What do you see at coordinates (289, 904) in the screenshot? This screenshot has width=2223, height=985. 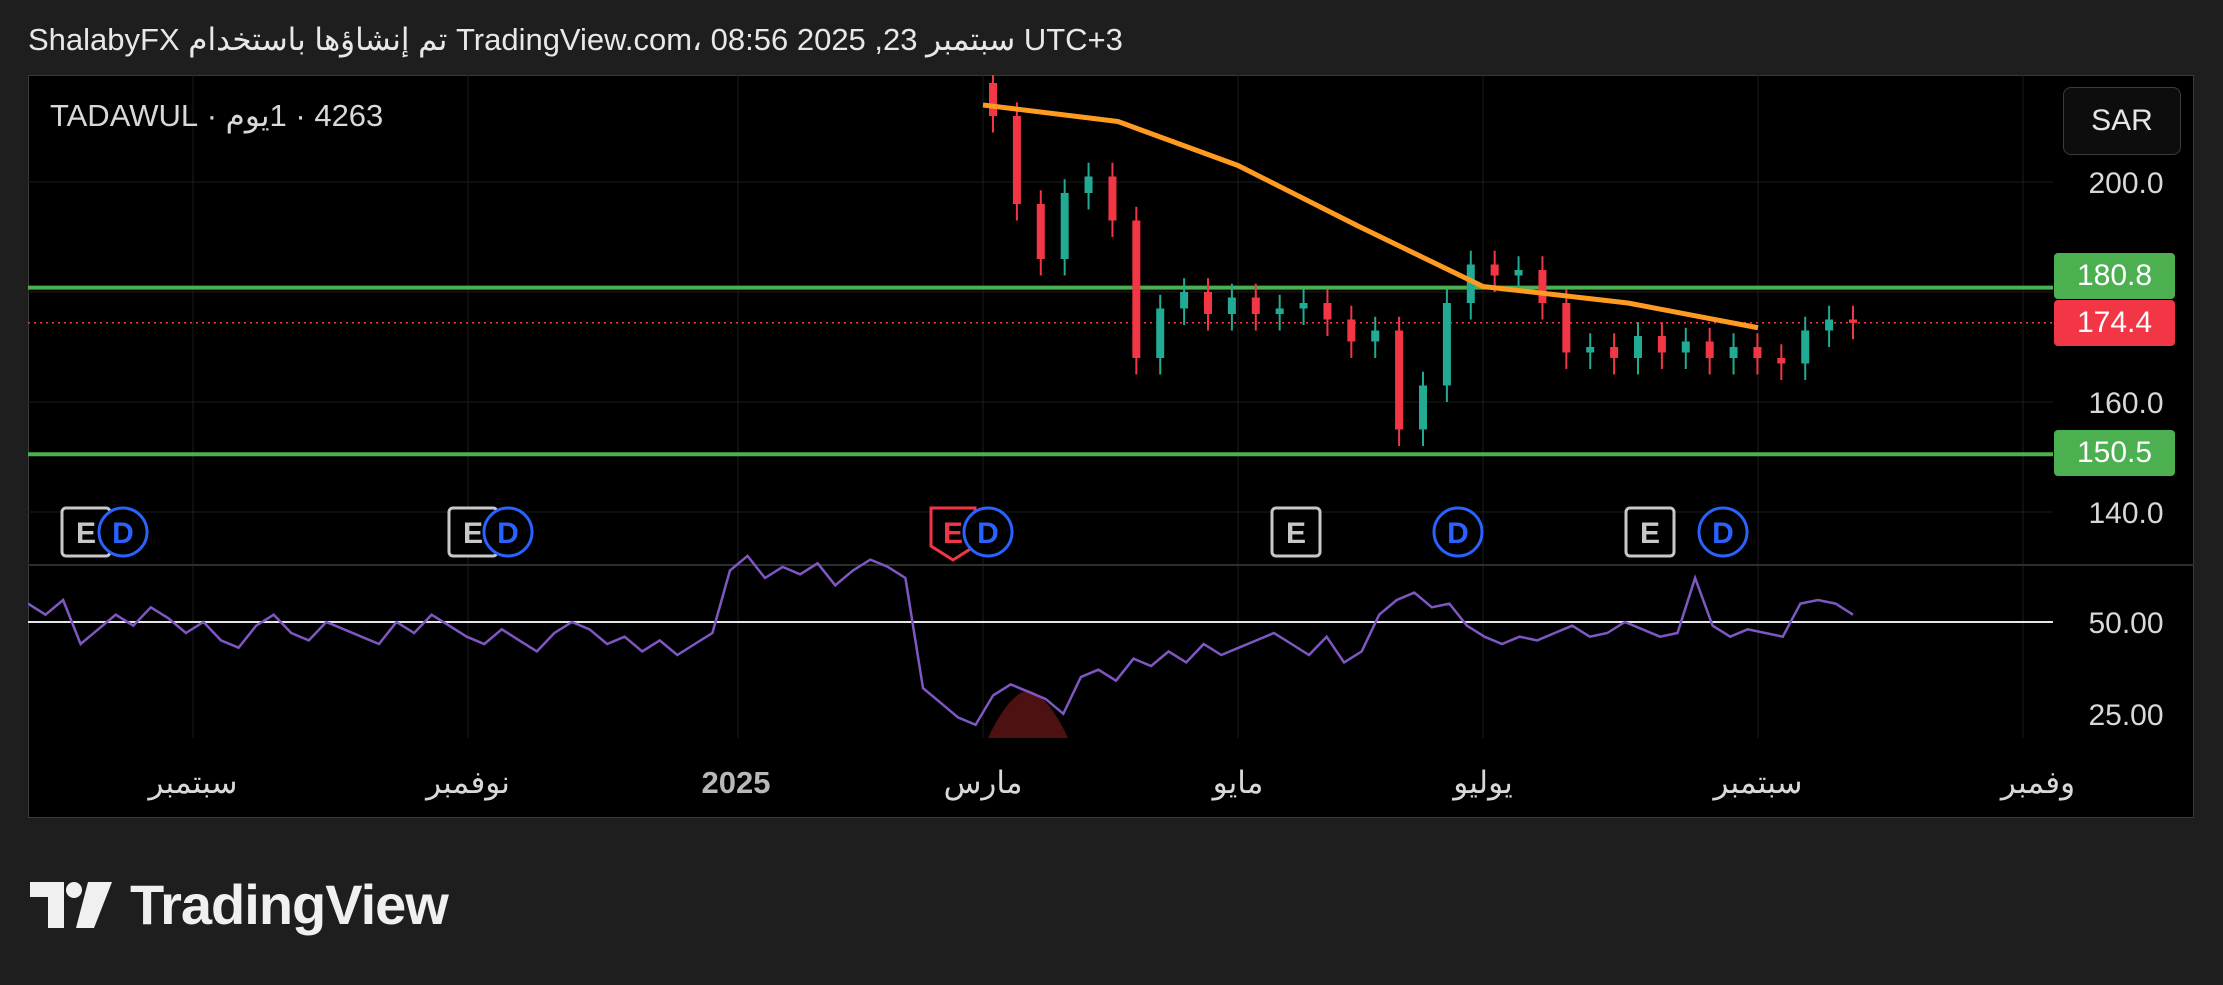 I see `footer-brand: TradingView` at bounding box center [289, 904].